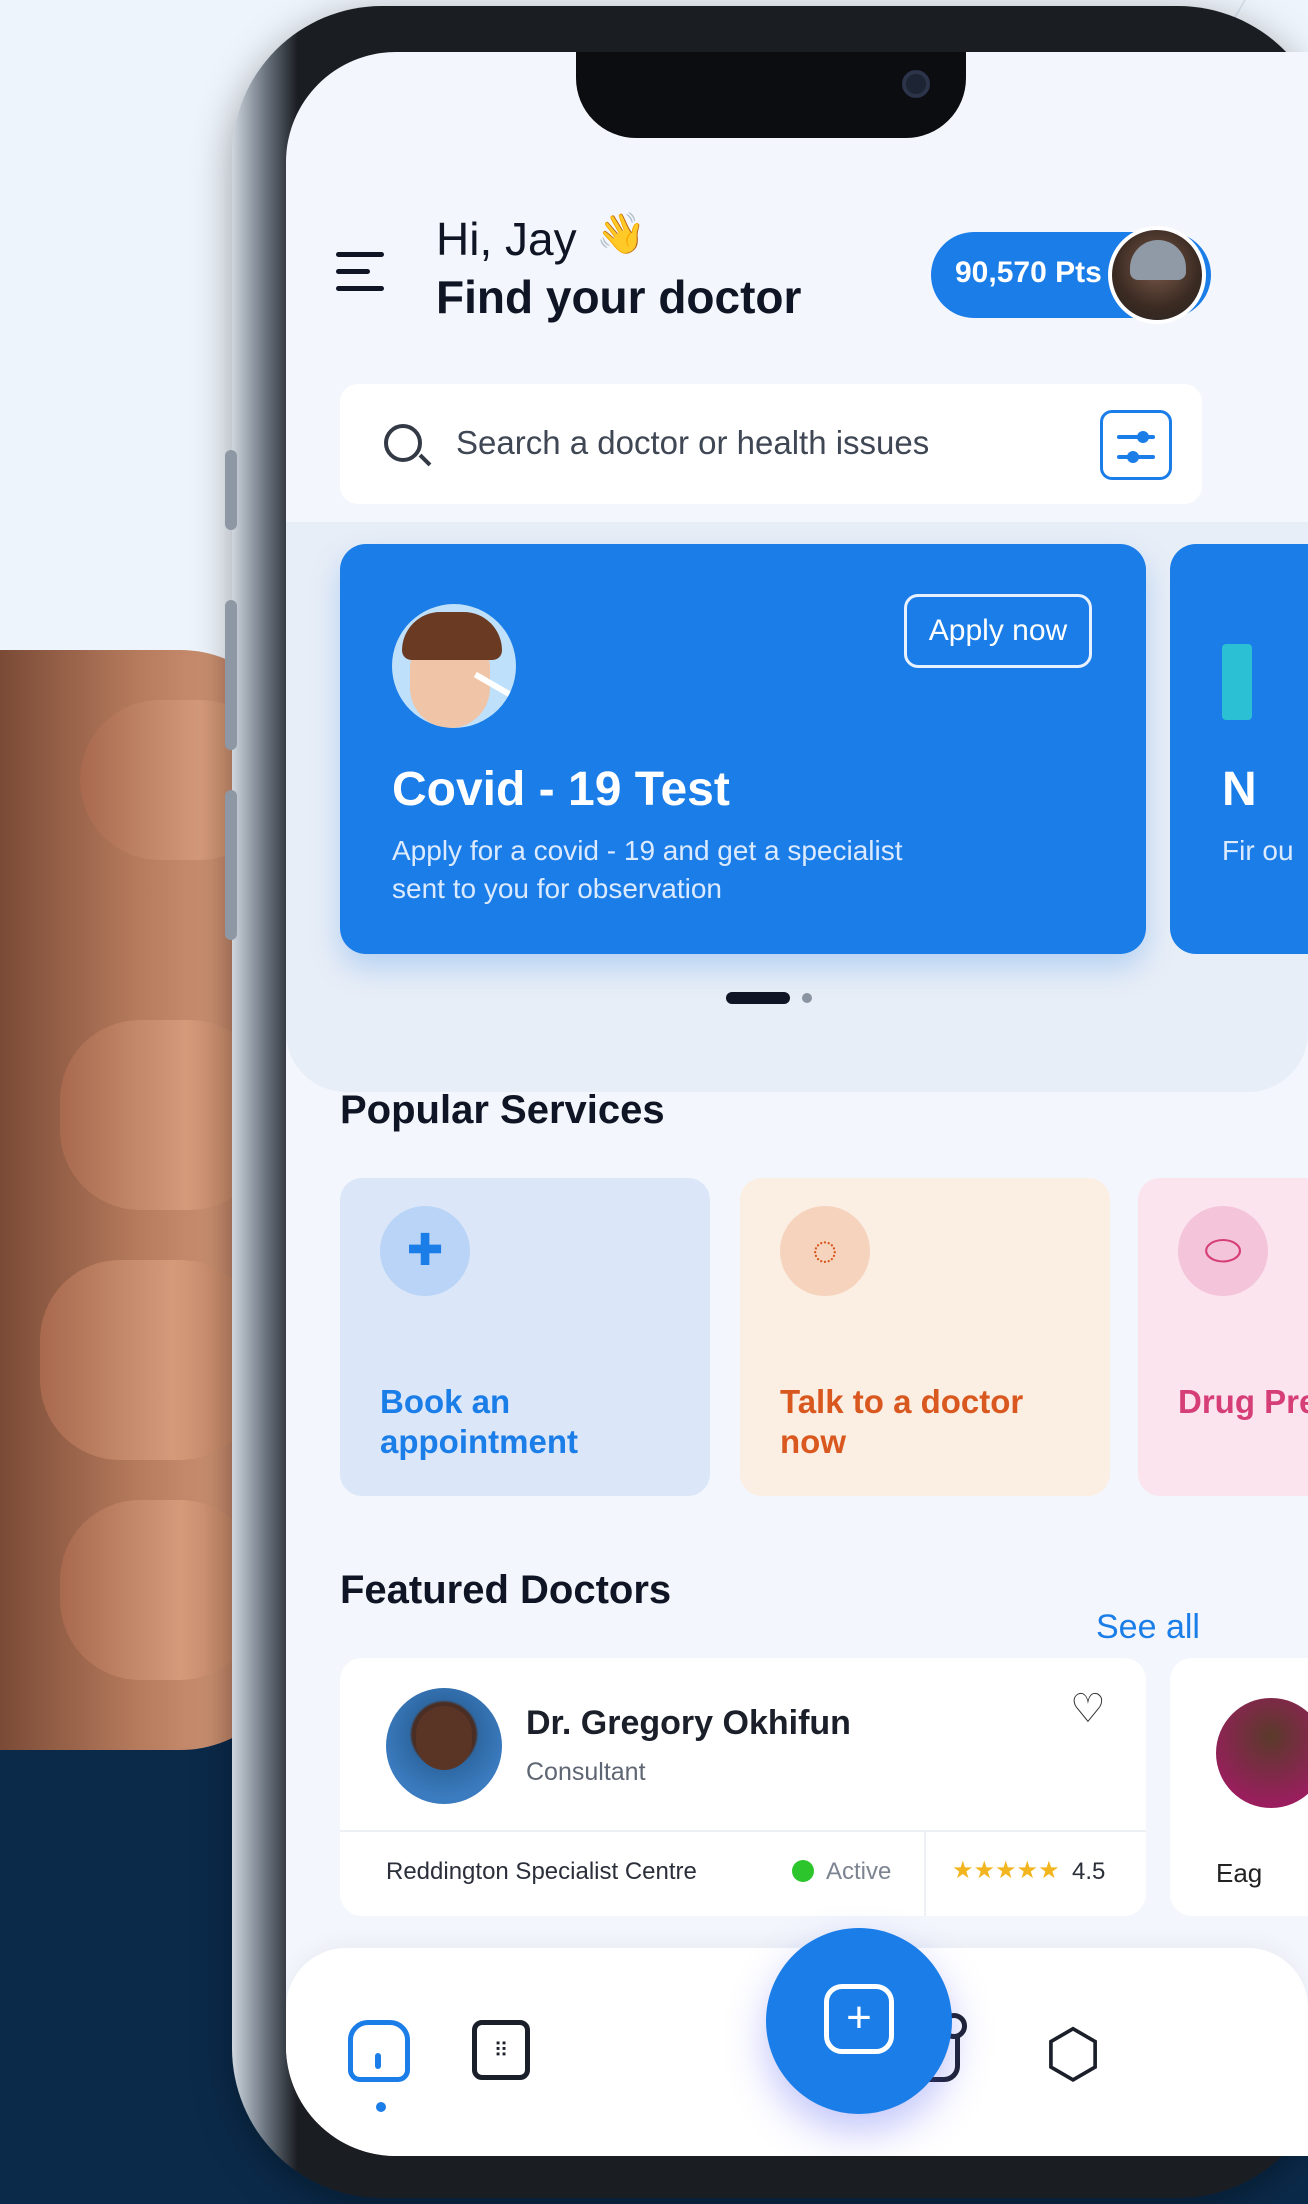  Describe the element at coordinates (1223, 1337) in the screenshot. I see `service-drug-prescription: ⬭ Drug Pres` at that location.